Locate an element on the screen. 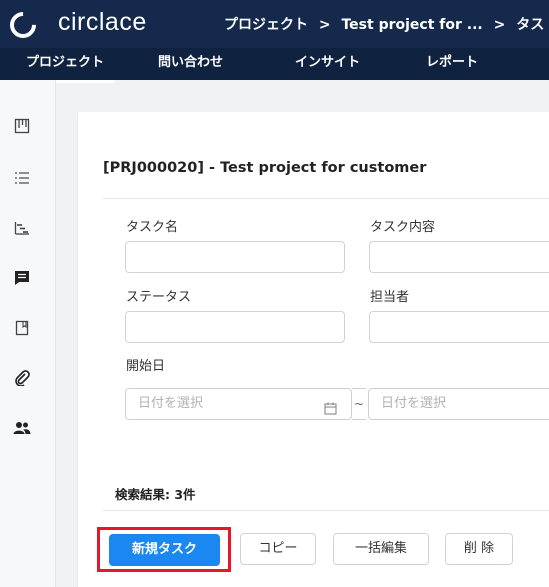  members-icon is located at coordinates (22, 428).